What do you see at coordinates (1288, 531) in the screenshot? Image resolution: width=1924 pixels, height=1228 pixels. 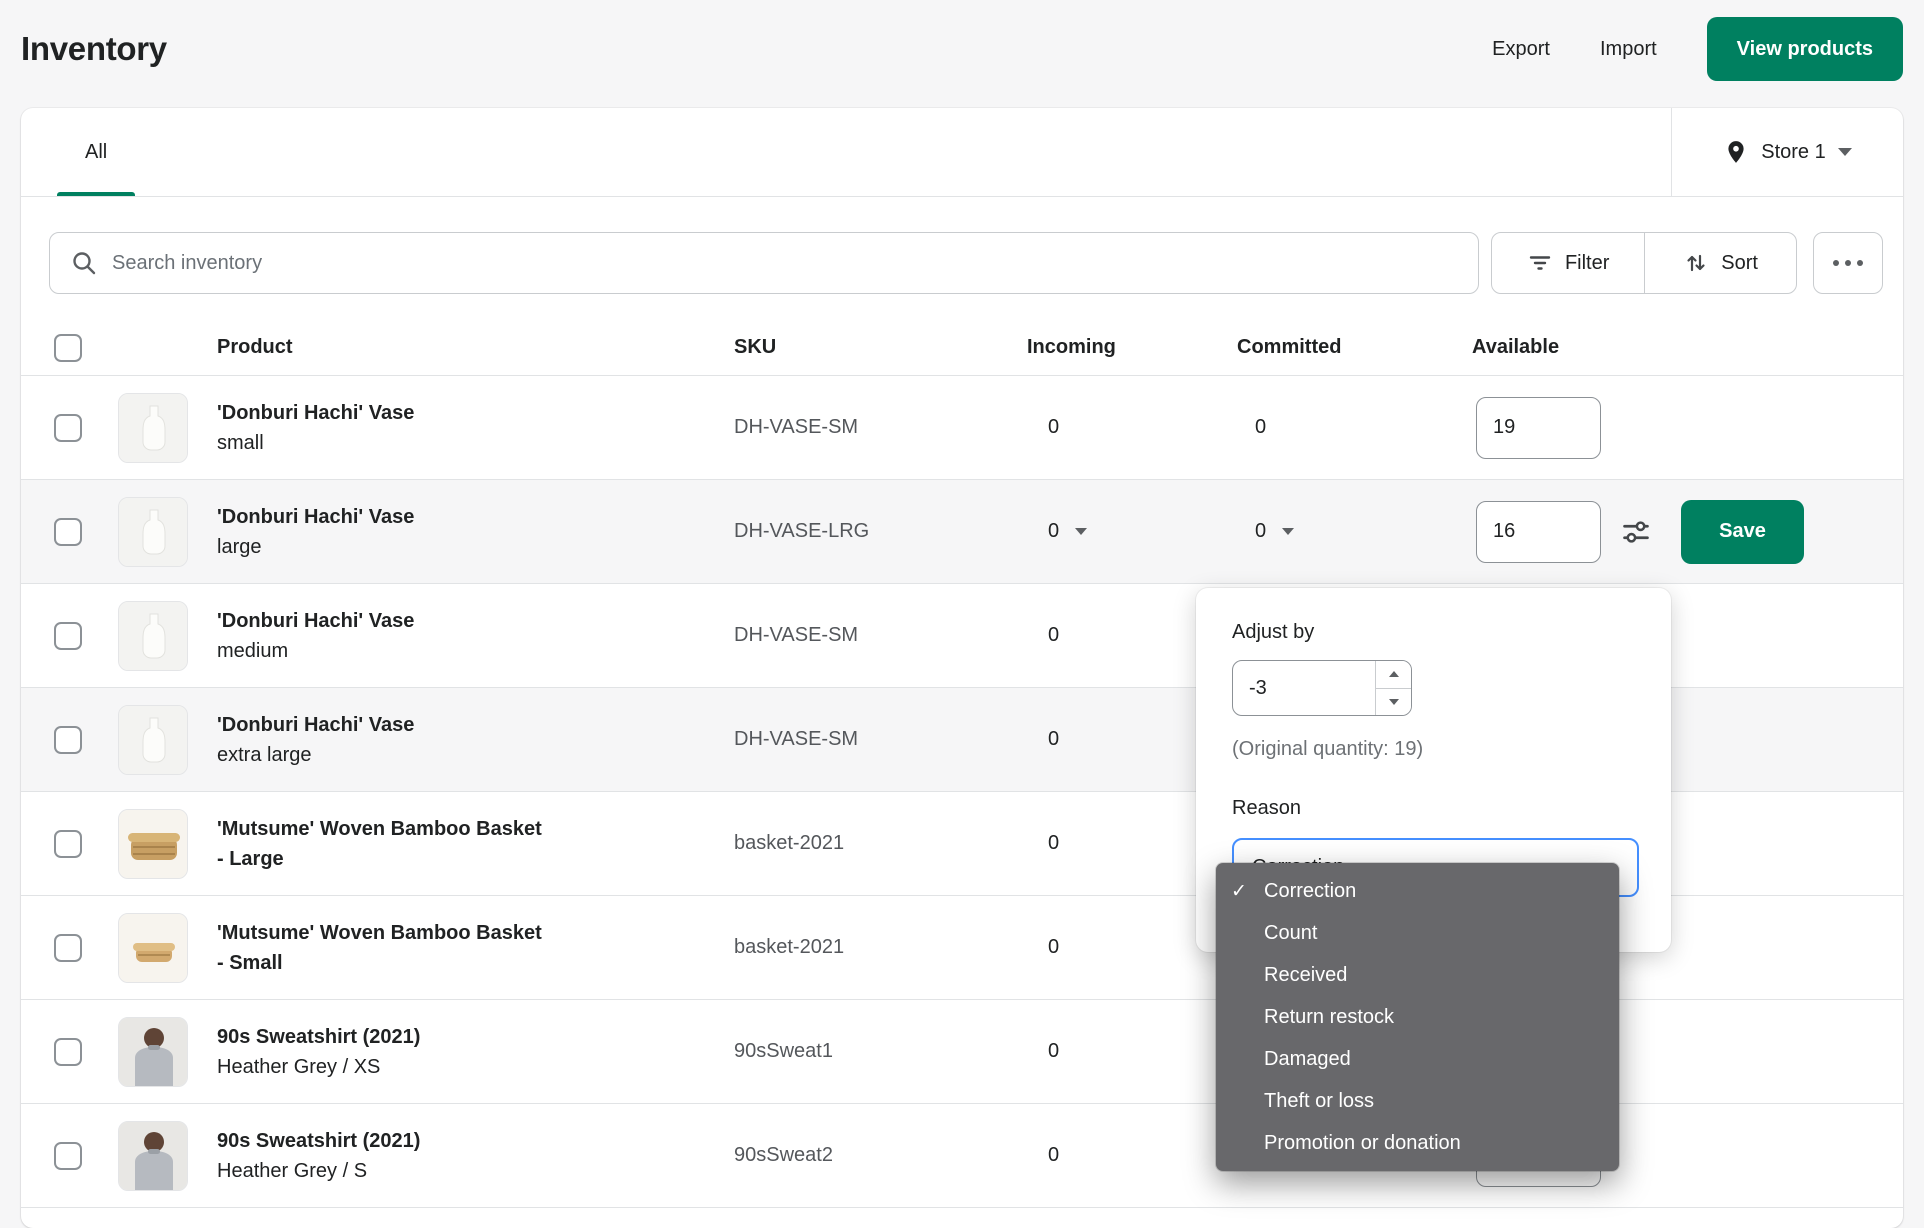 I see `committed-dropdown-caret-icon` at bounding box center [1288, 531].